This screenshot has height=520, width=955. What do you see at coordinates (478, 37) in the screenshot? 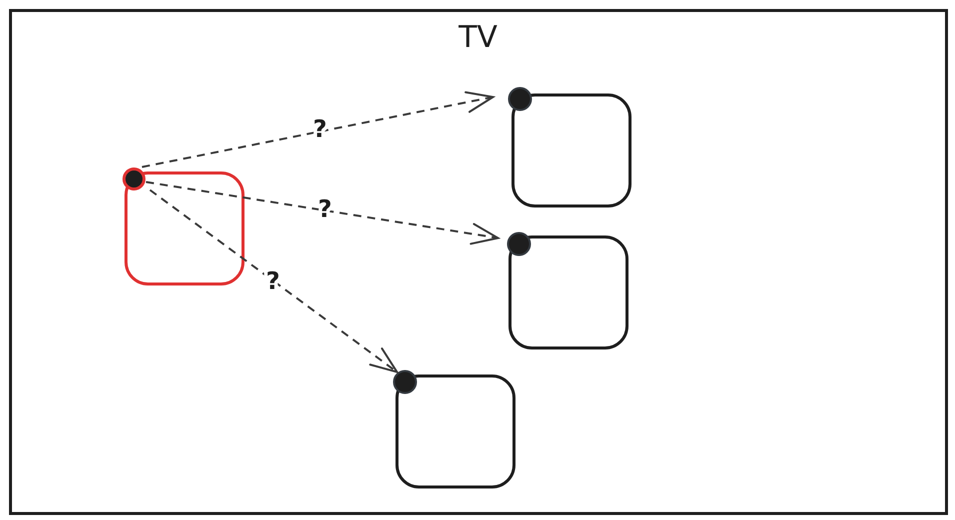
I see `diagram-title: TV` at bounding box center [478, 37].